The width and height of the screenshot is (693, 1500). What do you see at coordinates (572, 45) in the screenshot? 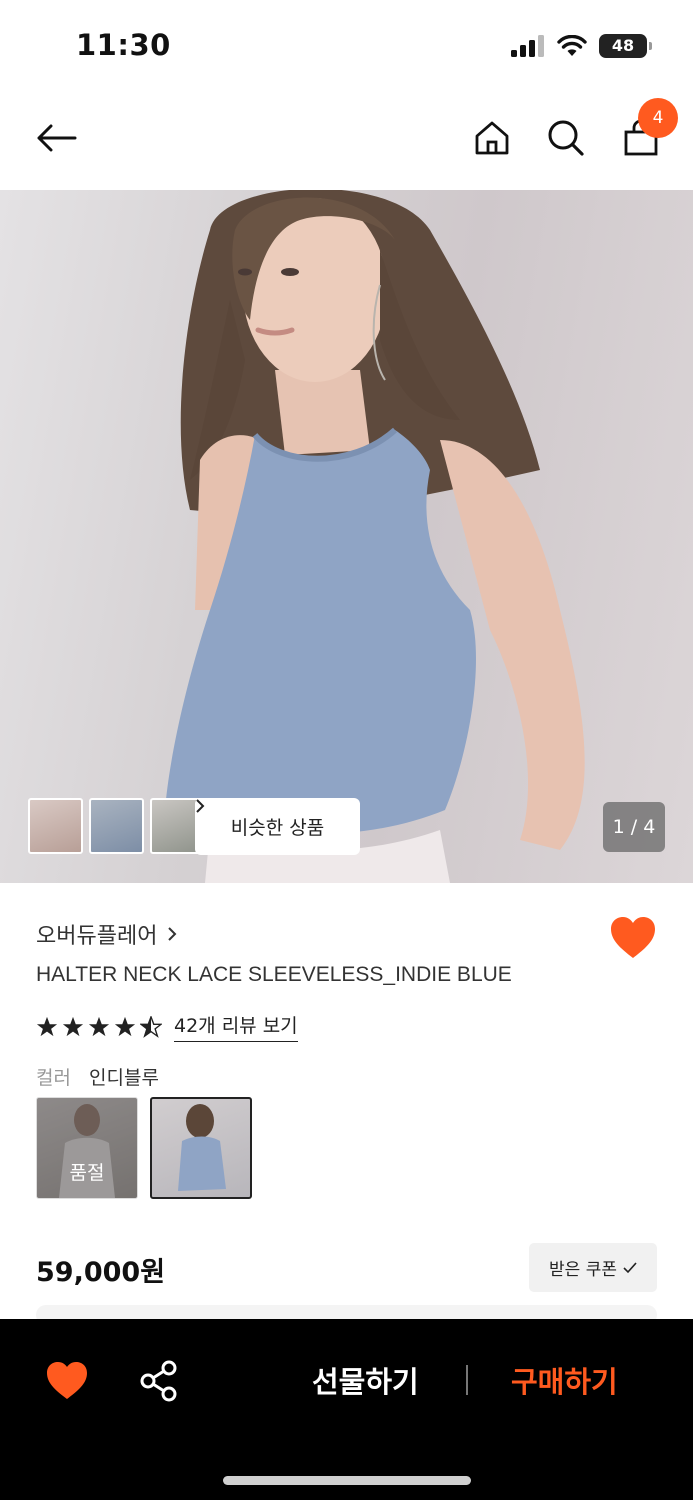
I see `wifi-icon` at bounding box center [572, 45].